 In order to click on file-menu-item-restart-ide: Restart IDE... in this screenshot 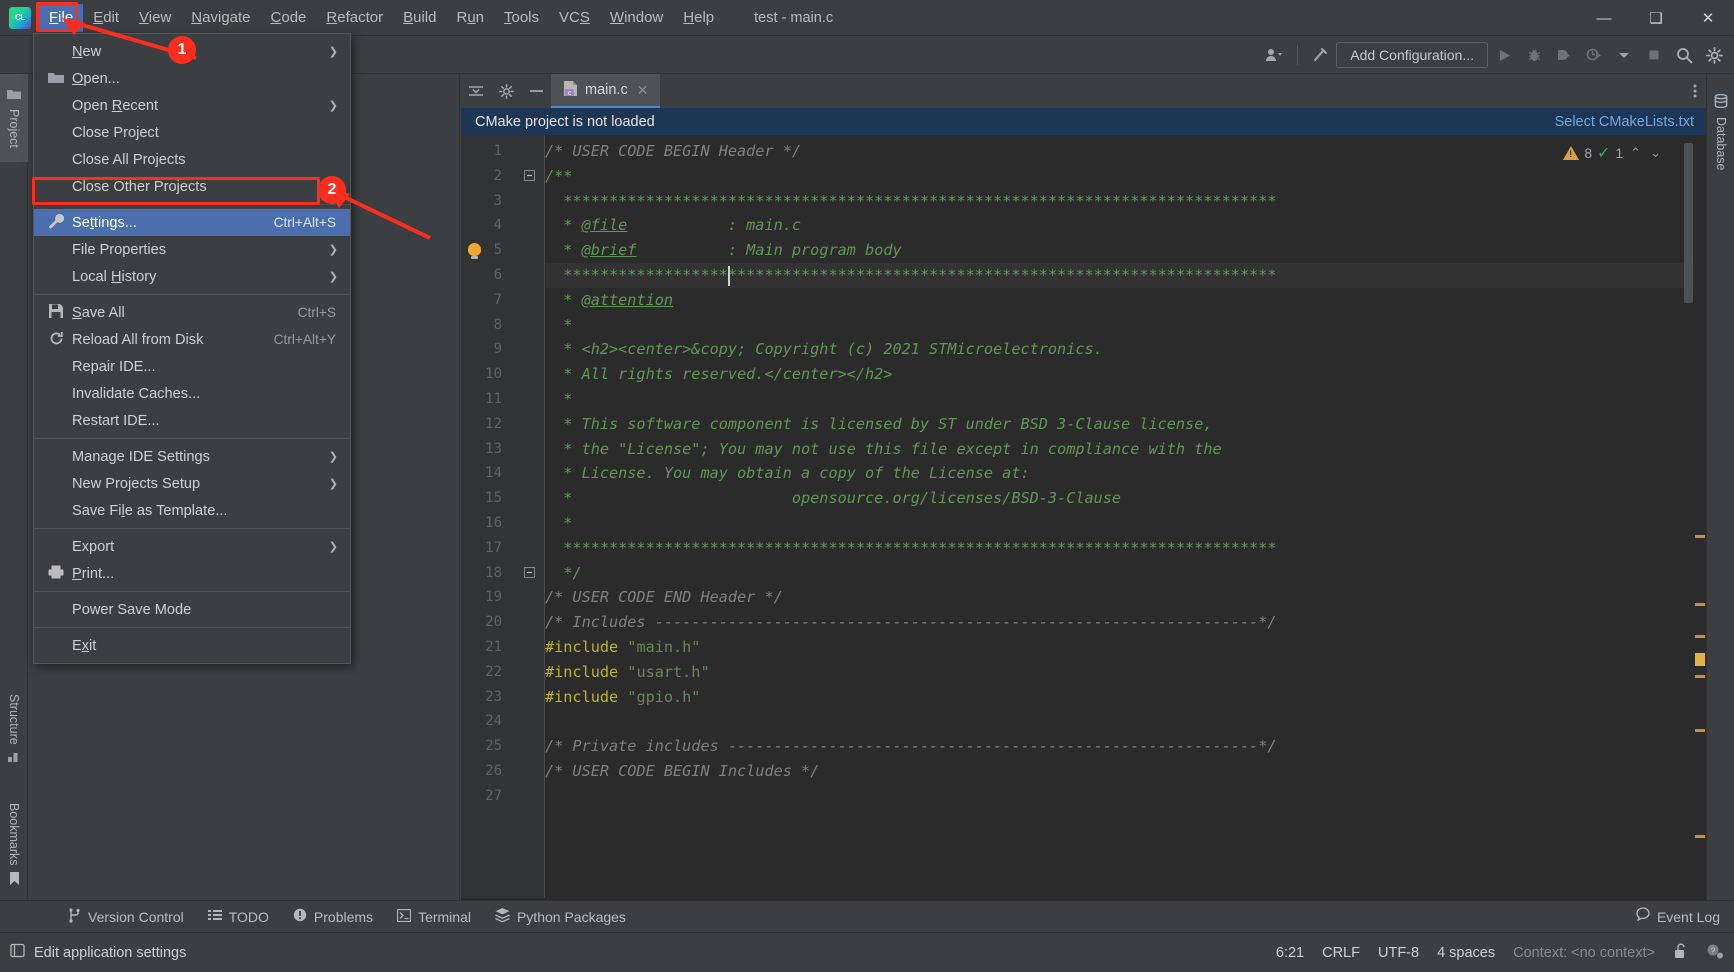, I will do `click(192, 420)`.